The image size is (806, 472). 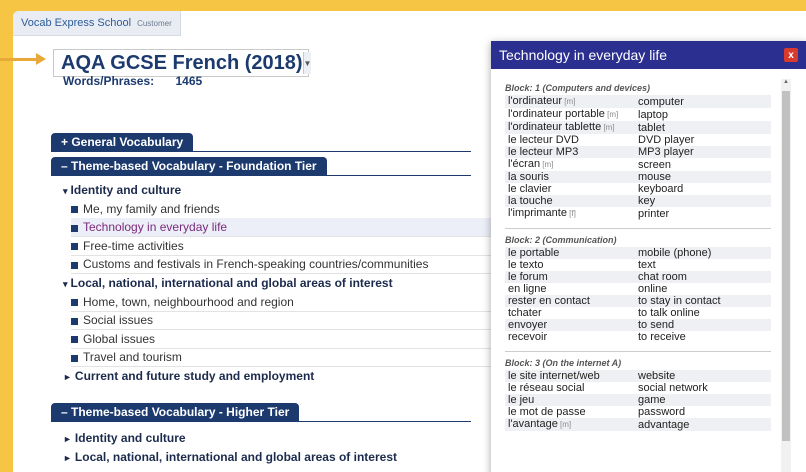 What do you see at coordinates (647, 201) in the screenshot?
I see `english-term: key` at bounding box center [647, 201].